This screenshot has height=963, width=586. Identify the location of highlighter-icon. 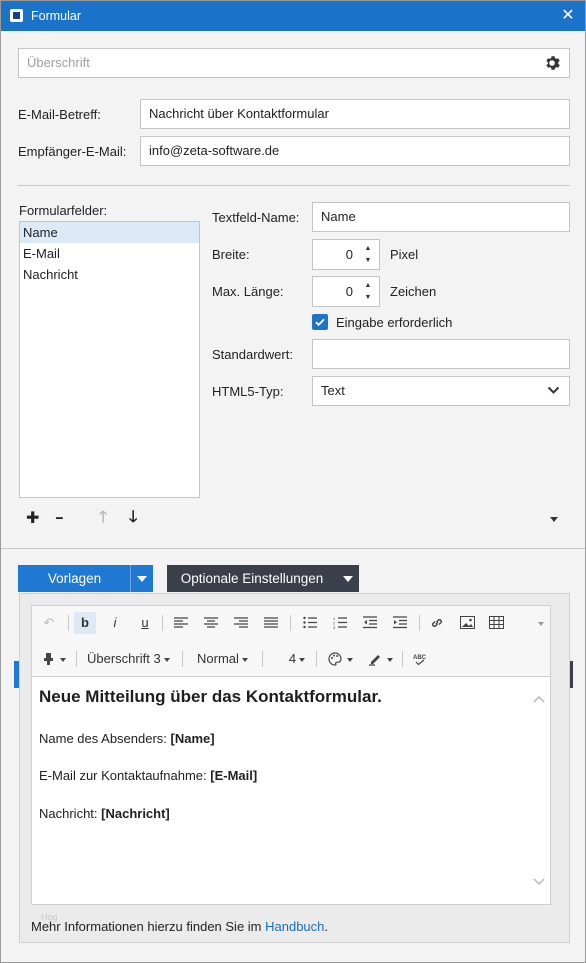
(375, 659).